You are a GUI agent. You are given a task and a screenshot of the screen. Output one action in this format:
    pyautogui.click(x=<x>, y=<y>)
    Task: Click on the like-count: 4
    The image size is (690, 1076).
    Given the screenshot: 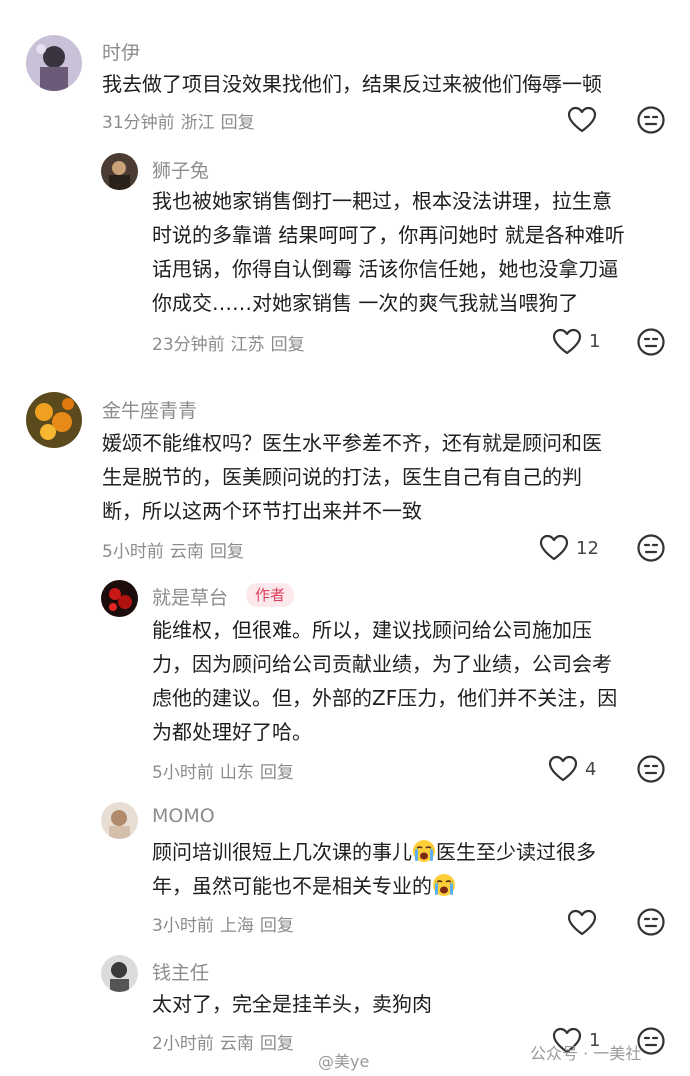 What is the action you would take?
    pyautogui.click(x=591, y=769)
    